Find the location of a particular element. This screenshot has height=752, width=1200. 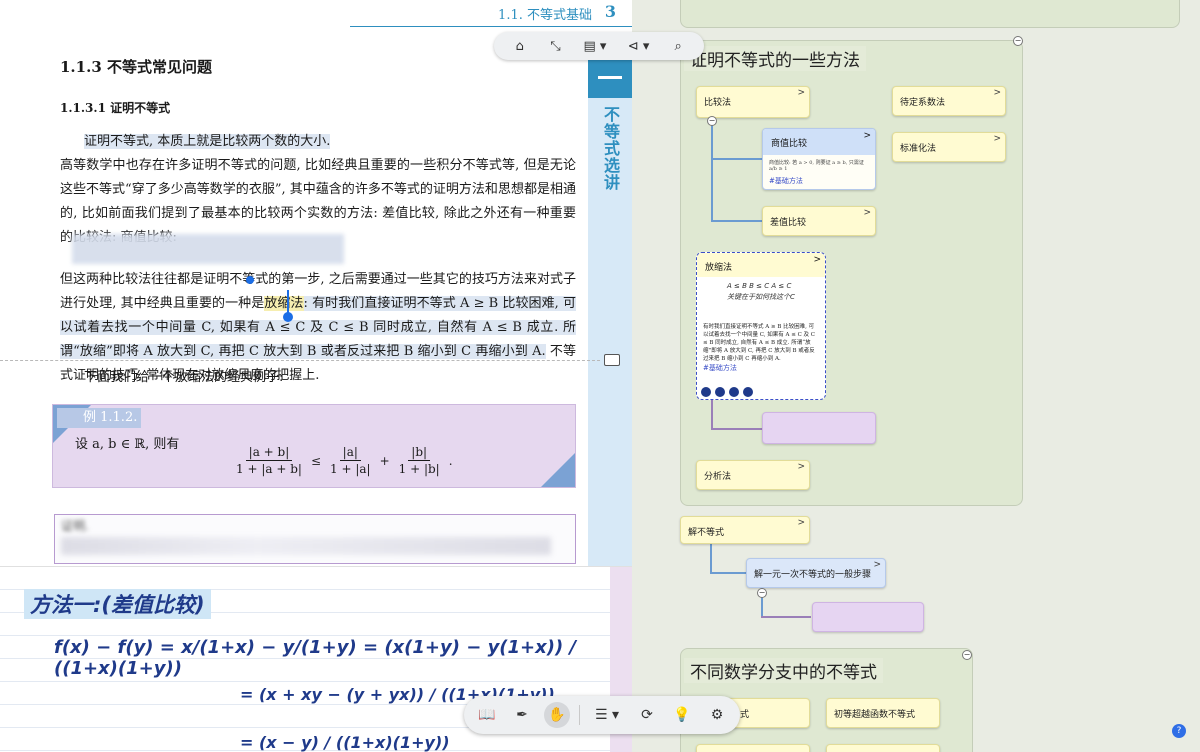

mindmap-node-undetermined-coefficients: 待定系数法 > is located at coordinates (949, 101).